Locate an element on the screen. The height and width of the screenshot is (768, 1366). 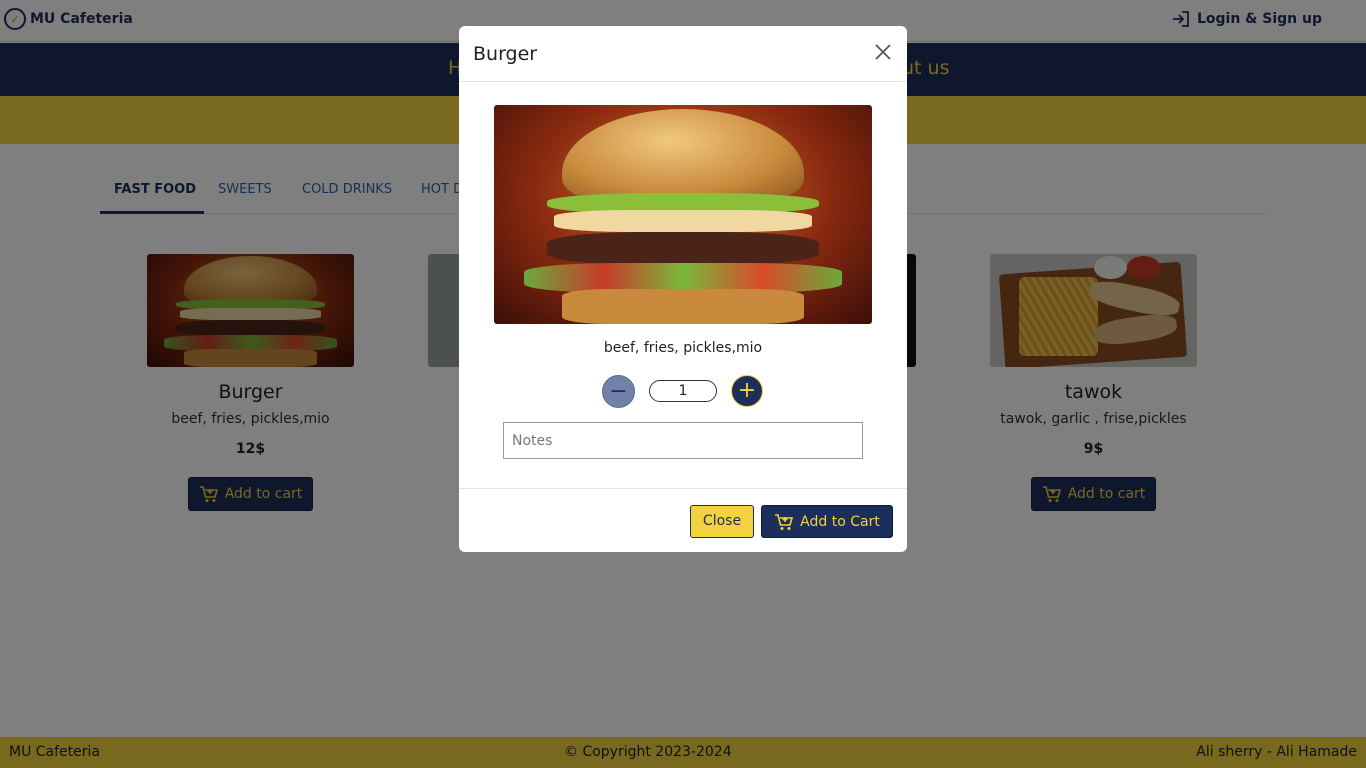
add-to-cart-modal-button: Add to Cart is located at coordinates (827, 521).